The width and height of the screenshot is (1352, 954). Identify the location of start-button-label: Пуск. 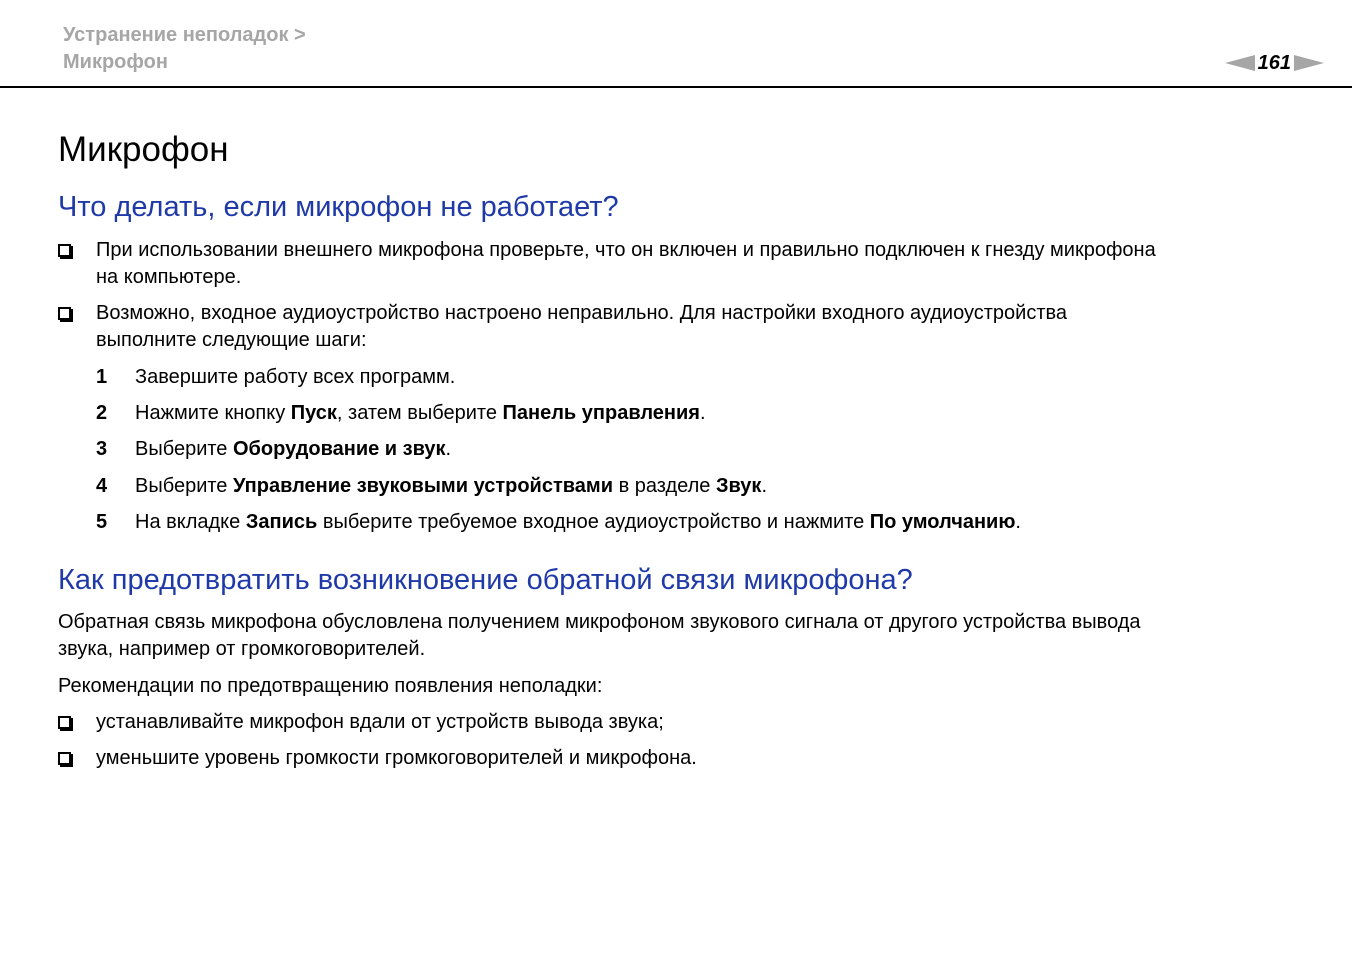
(313, 413).